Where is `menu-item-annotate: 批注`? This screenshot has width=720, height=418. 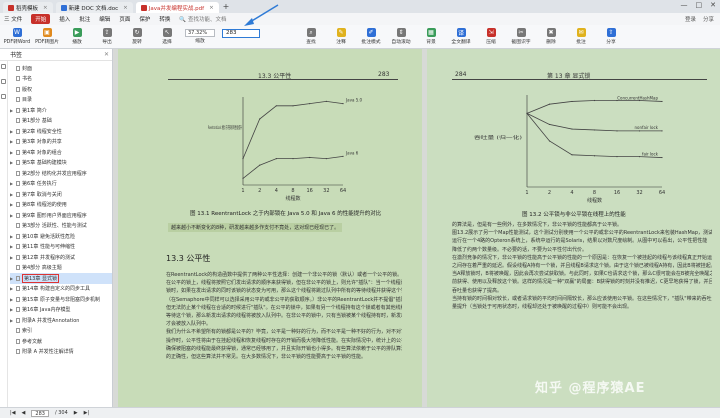 menu-item-annotate: 批注 is located at coordinates (84, 19).